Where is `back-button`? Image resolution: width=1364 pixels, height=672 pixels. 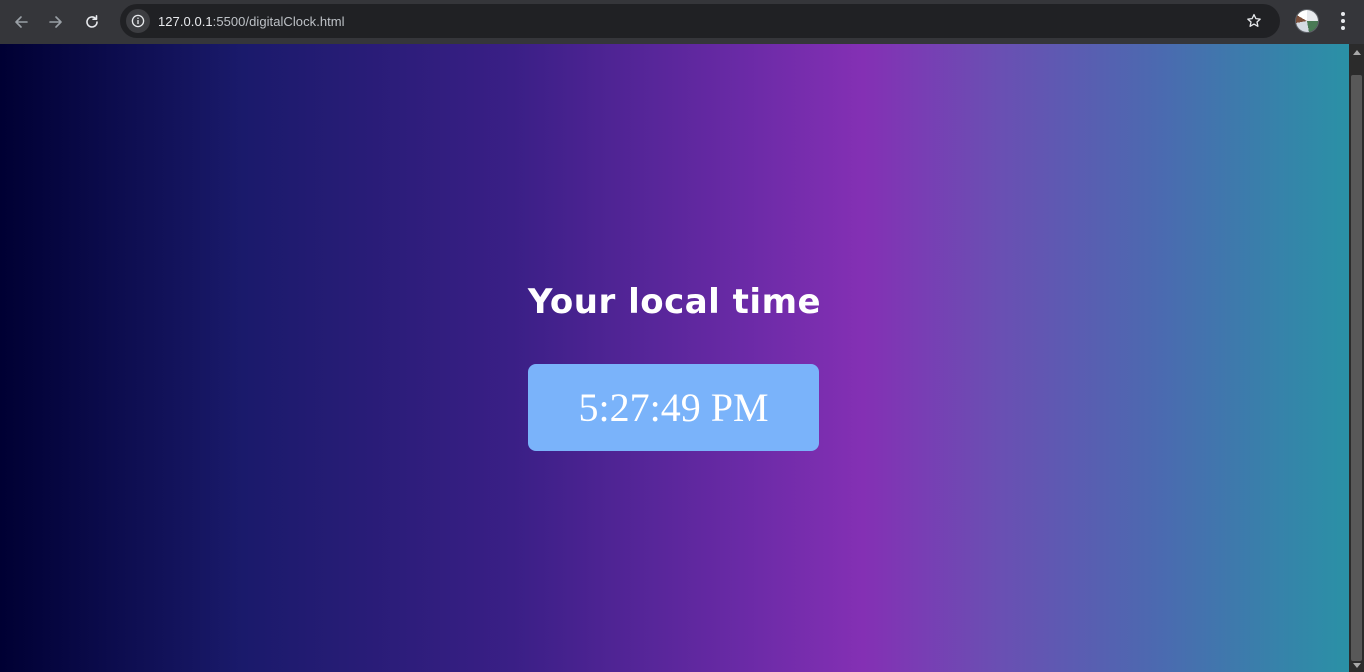 back-button is located at coordinates (21, 22).